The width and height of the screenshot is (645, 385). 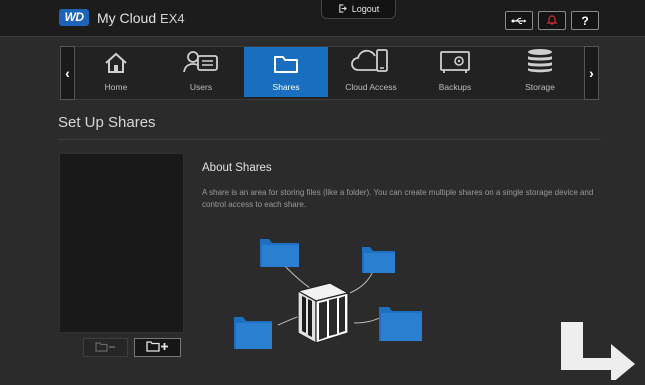 I want to click on remove-share-button, so click(x=105, y=347).